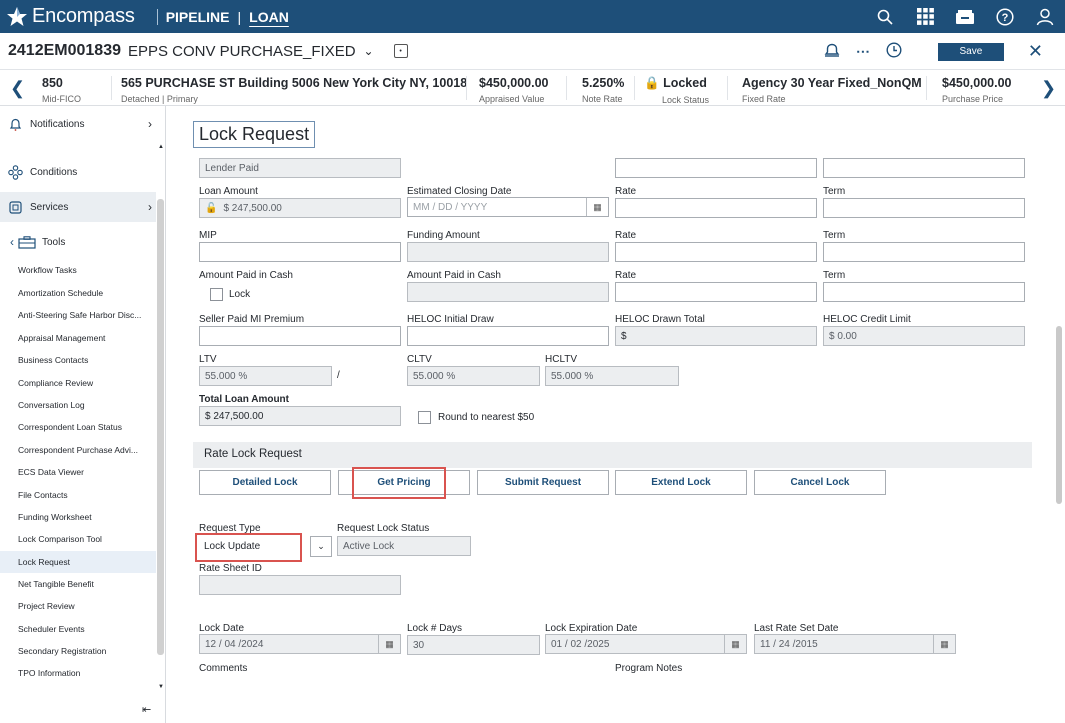  What do you see at coordinates (400, 51) in the screenshot?
I see `document-icon: •` at bounding box center [400, 51].